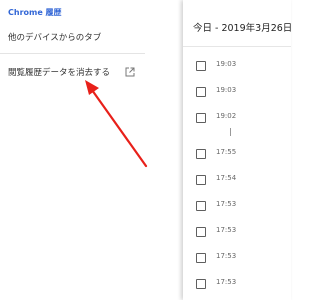 The width and height of the screenshot is (320, 300). I want to click on history-row: 17:54, so click(237, 182).